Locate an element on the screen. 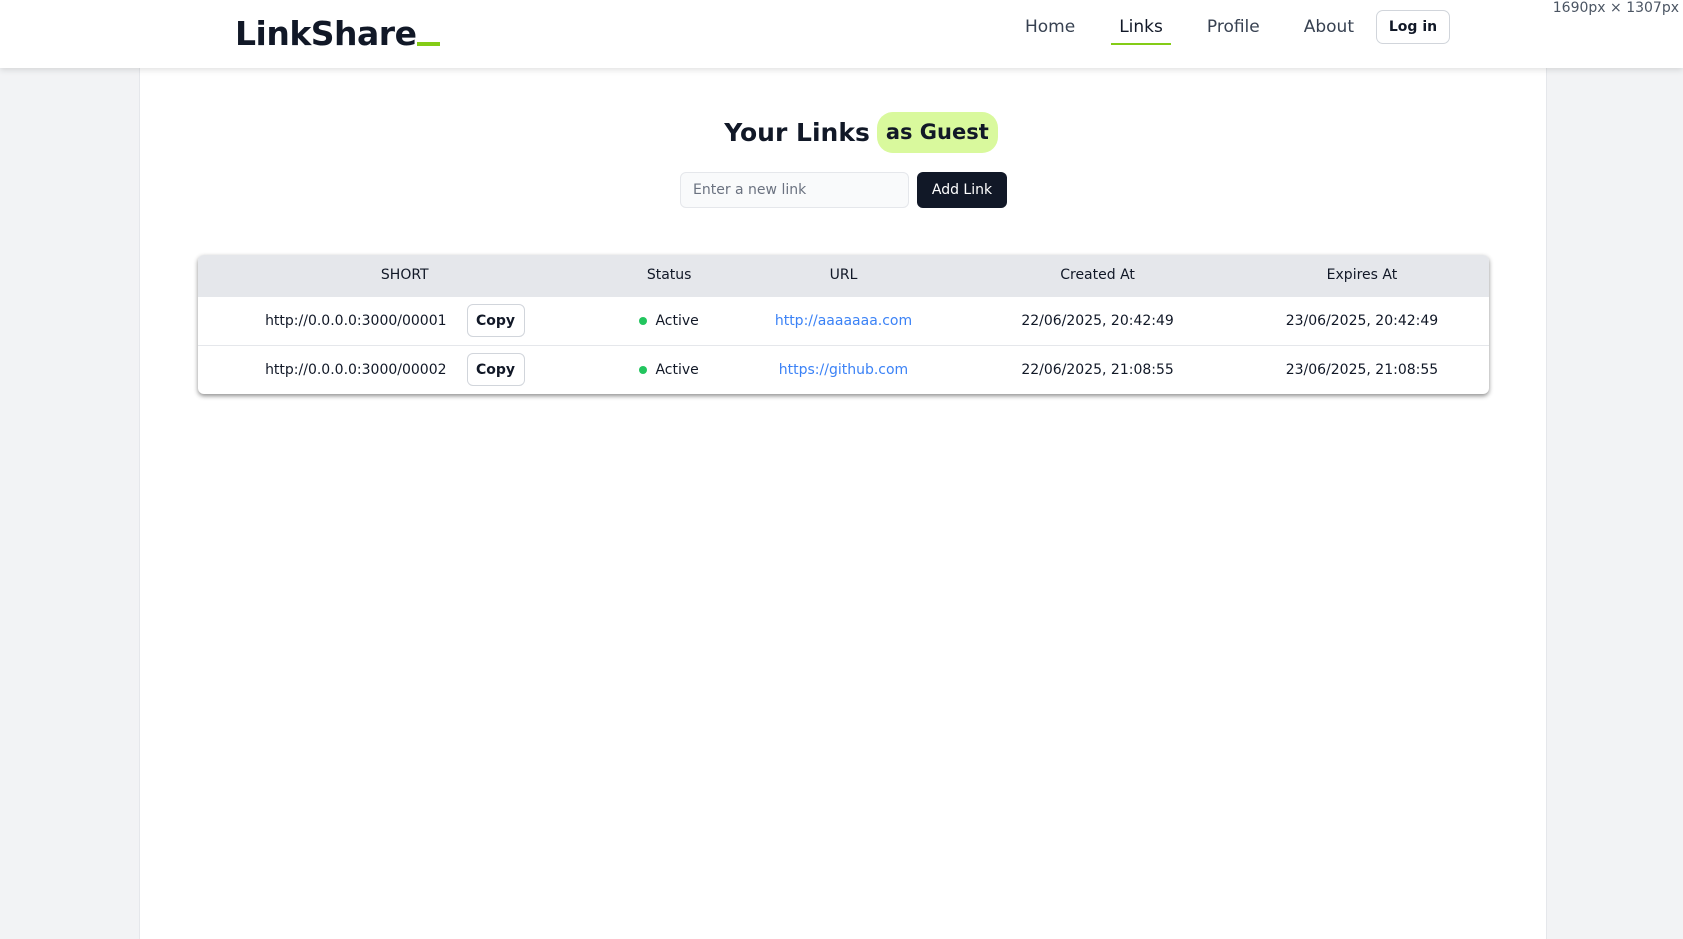  nav-about: About is located at coordinates (1329, 28).